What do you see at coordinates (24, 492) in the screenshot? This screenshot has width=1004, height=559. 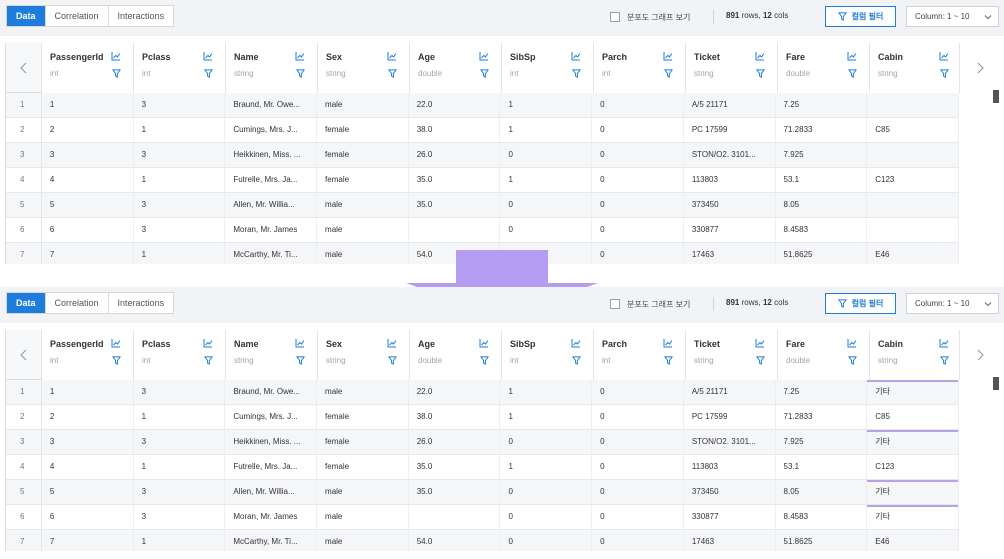 I see `row-index: 5` at bounding box center [24, 492].